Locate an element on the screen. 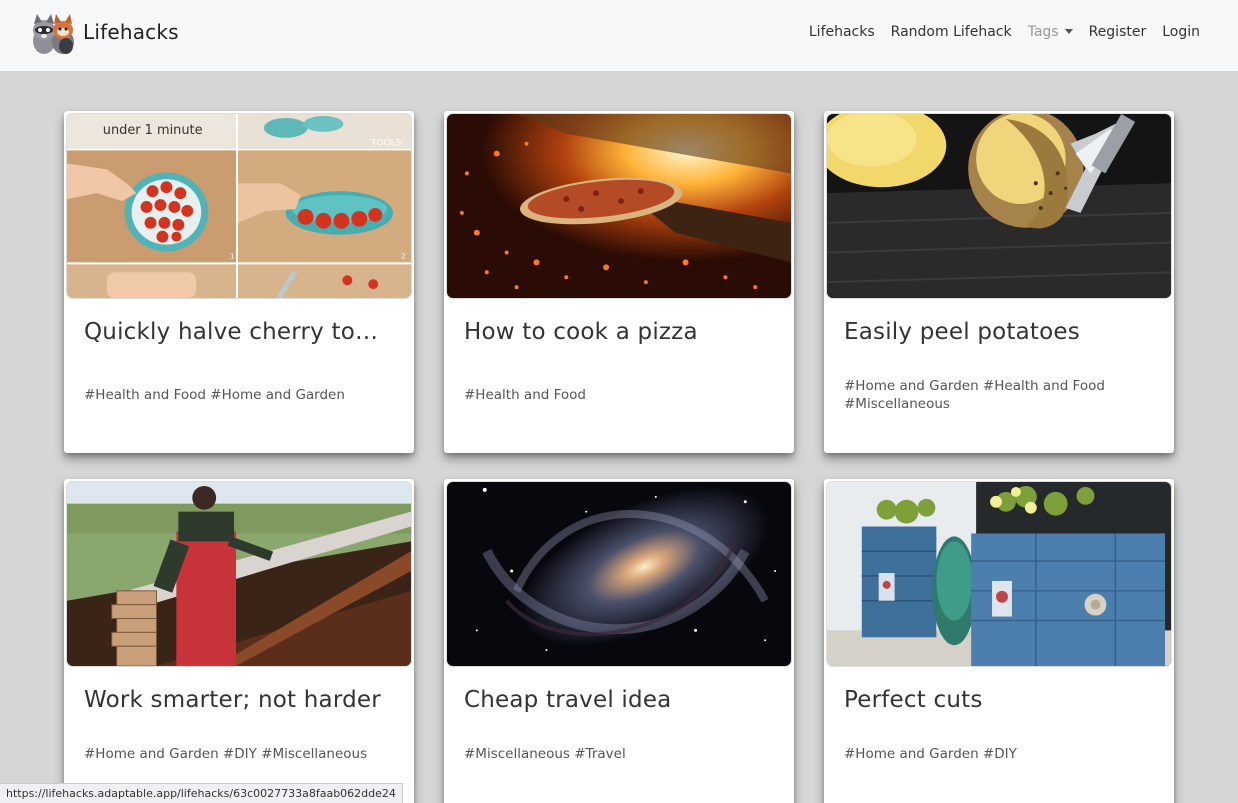  card-title: Work smarter; not harder is located at coordinates (232, 700).